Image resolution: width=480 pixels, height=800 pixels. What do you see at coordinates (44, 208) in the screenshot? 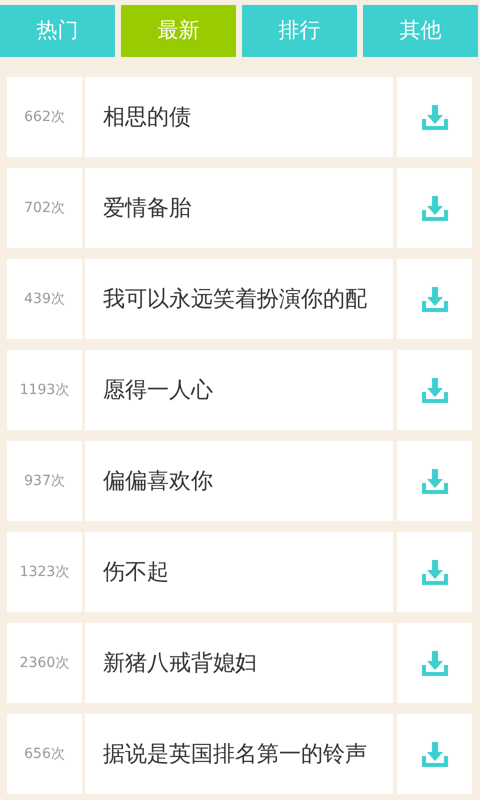
I see `play-count: 702次` at bounding box center [44, 208].